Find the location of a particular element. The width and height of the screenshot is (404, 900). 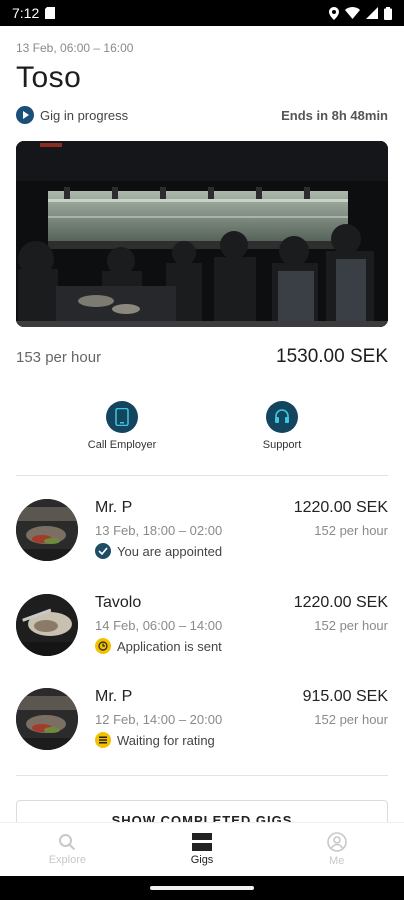

system-navigation-bar is located at coordinates (202, 888).